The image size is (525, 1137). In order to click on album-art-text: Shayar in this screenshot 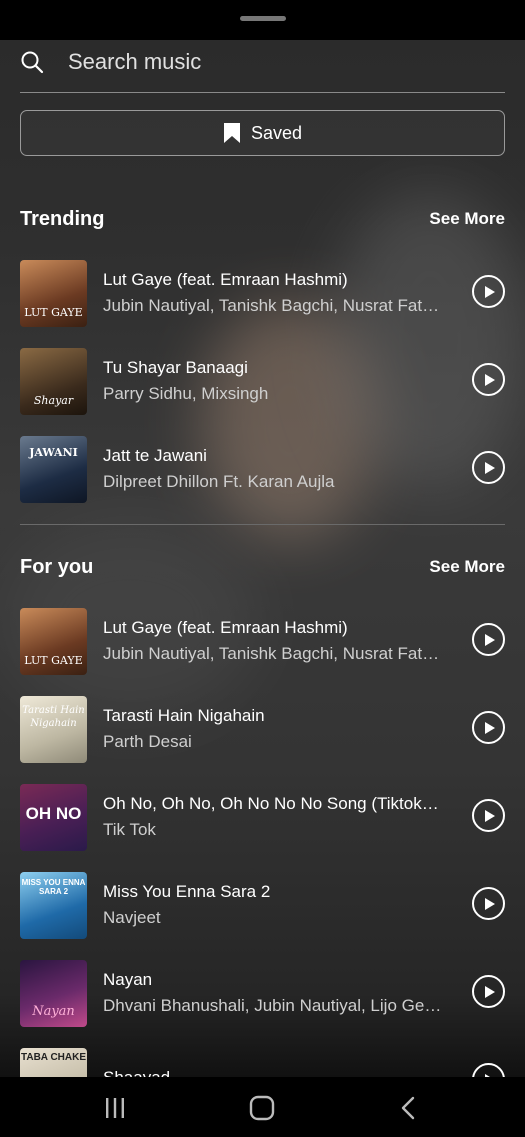, I will do `click(53, 400)`.